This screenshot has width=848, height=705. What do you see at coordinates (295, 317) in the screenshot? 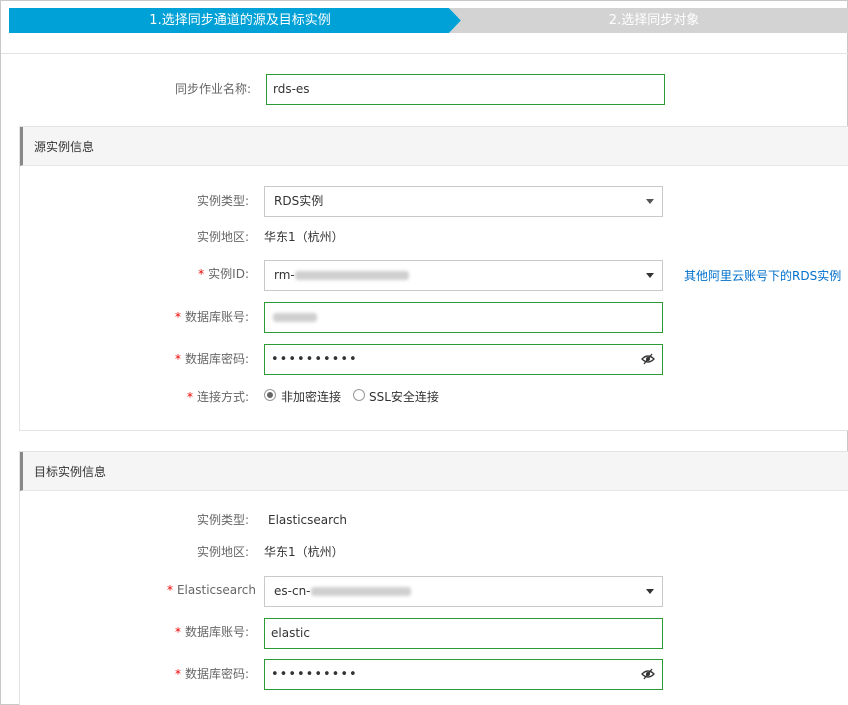
I see `redacted-account` at bounding box center [295, 317].